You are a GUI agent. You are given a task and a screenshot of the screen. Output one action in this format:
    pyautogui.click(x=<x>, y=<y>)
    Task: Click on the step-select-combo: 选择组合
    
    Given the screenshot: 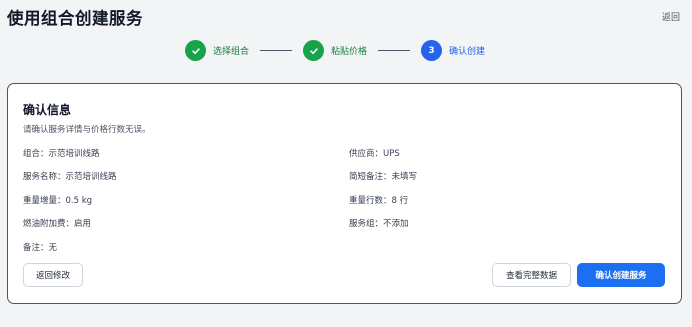 What is the action you would take?
    pyautogui.click(x=217, y=50)
    